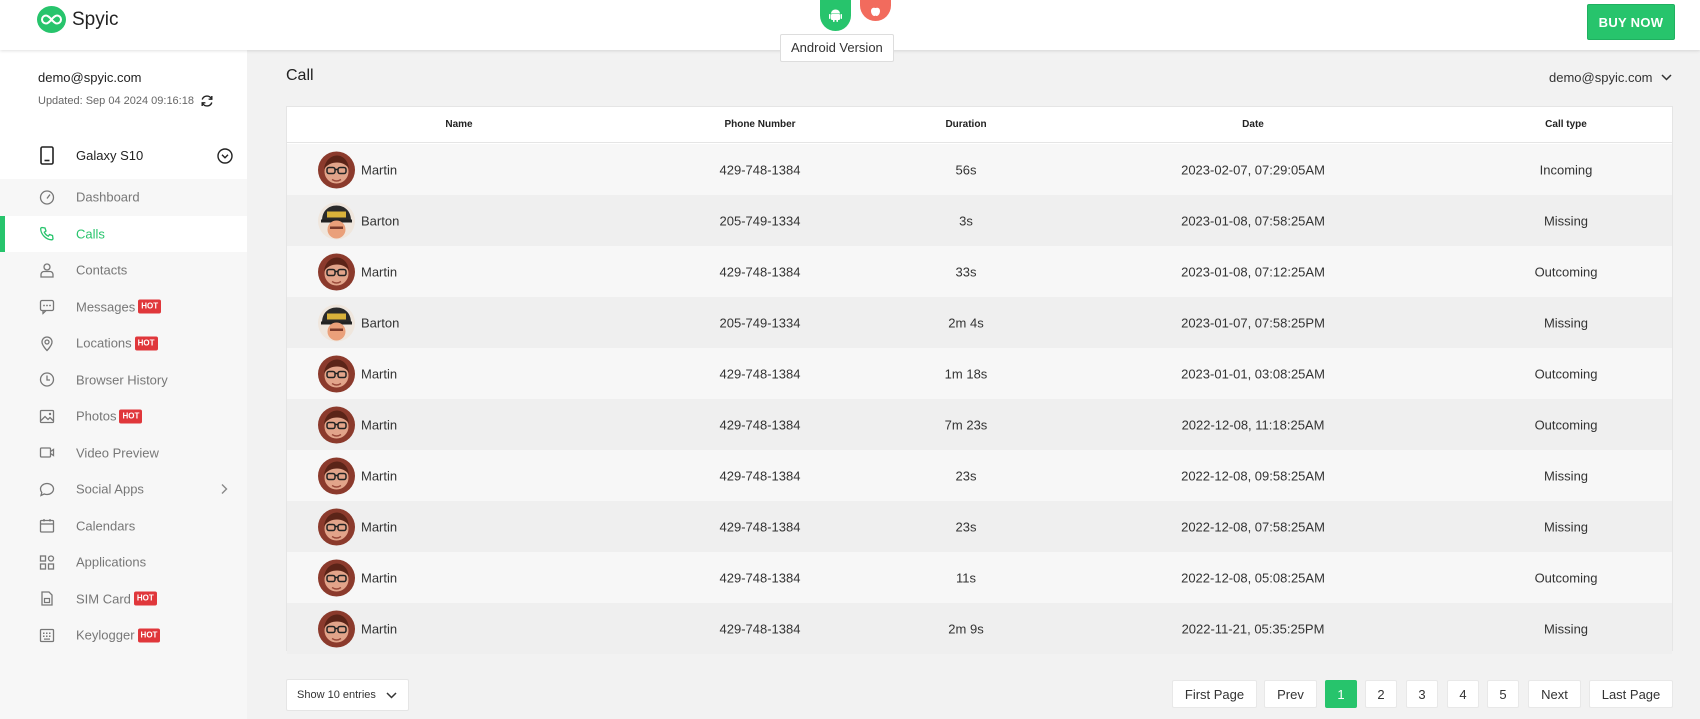 Image resolution: width=1700 pixels, height=719 pixels. I want to click on duration-cell: 1m 18s, so click(966, 373).